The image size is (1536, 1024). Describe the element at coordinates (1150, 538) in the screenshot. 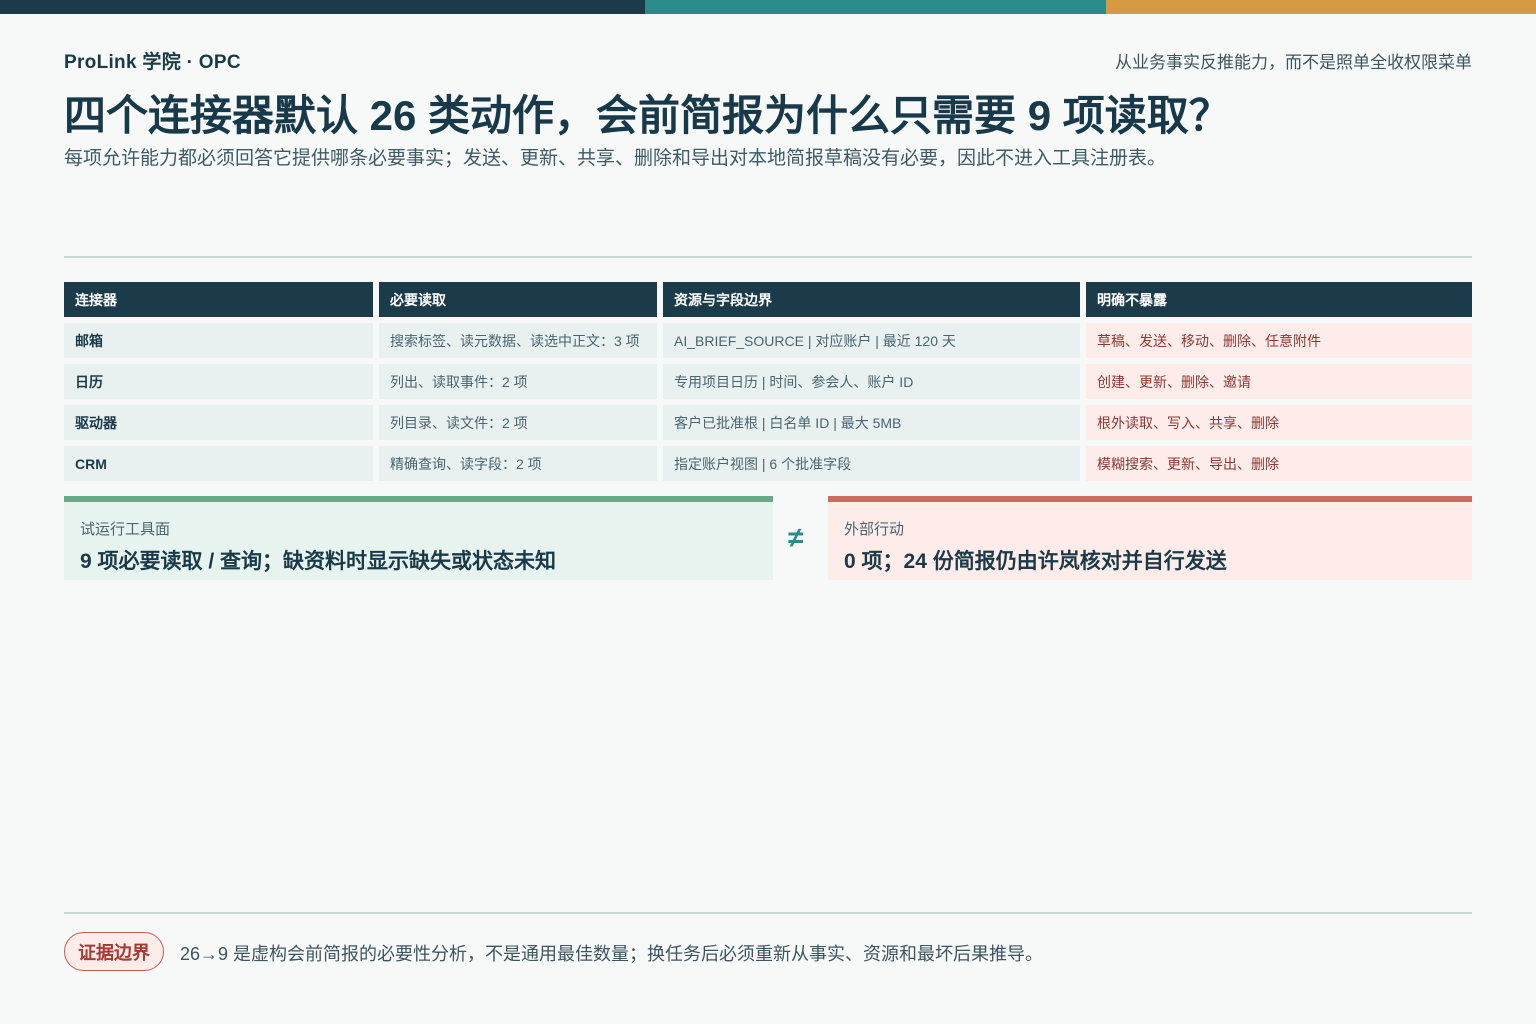

I see `external-action-panel: 外部行动 0 项；24 份简报仍由许岚核对并自行发送` at that location.